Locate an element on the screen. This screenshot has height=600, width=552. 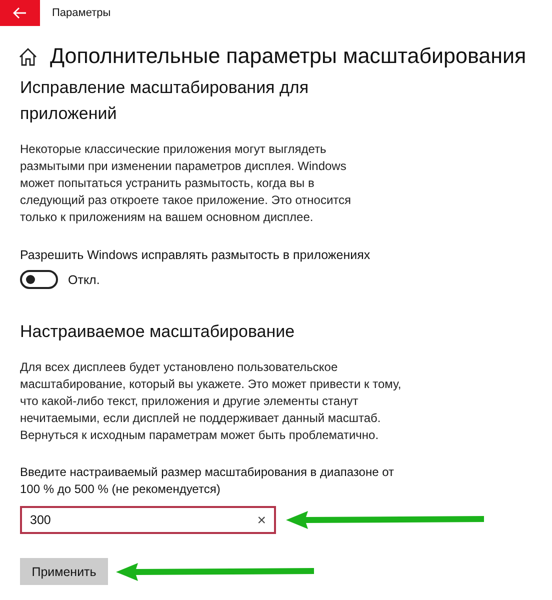
section-heading: Настраиваемое масштабирование is located at coordinates (158, 332).